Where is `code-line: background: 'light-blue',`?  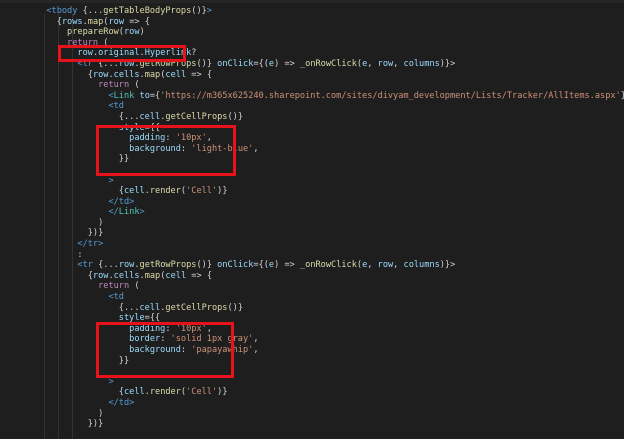
code-line: background: 'light-blue', is located at coordinates (312, 149).